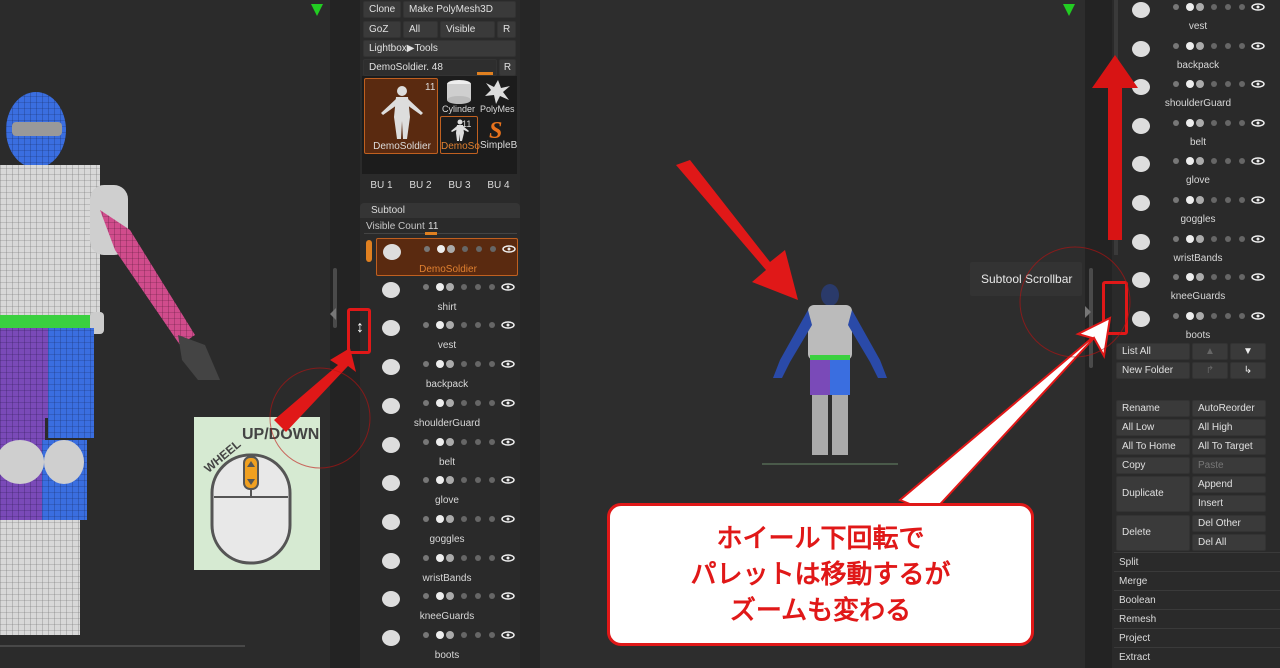 The height and width of the screenshot is (668, 1280). Describe the element at coordinates (1229, 465) in the screenshot. I see `paste-button: Paste` at that location.